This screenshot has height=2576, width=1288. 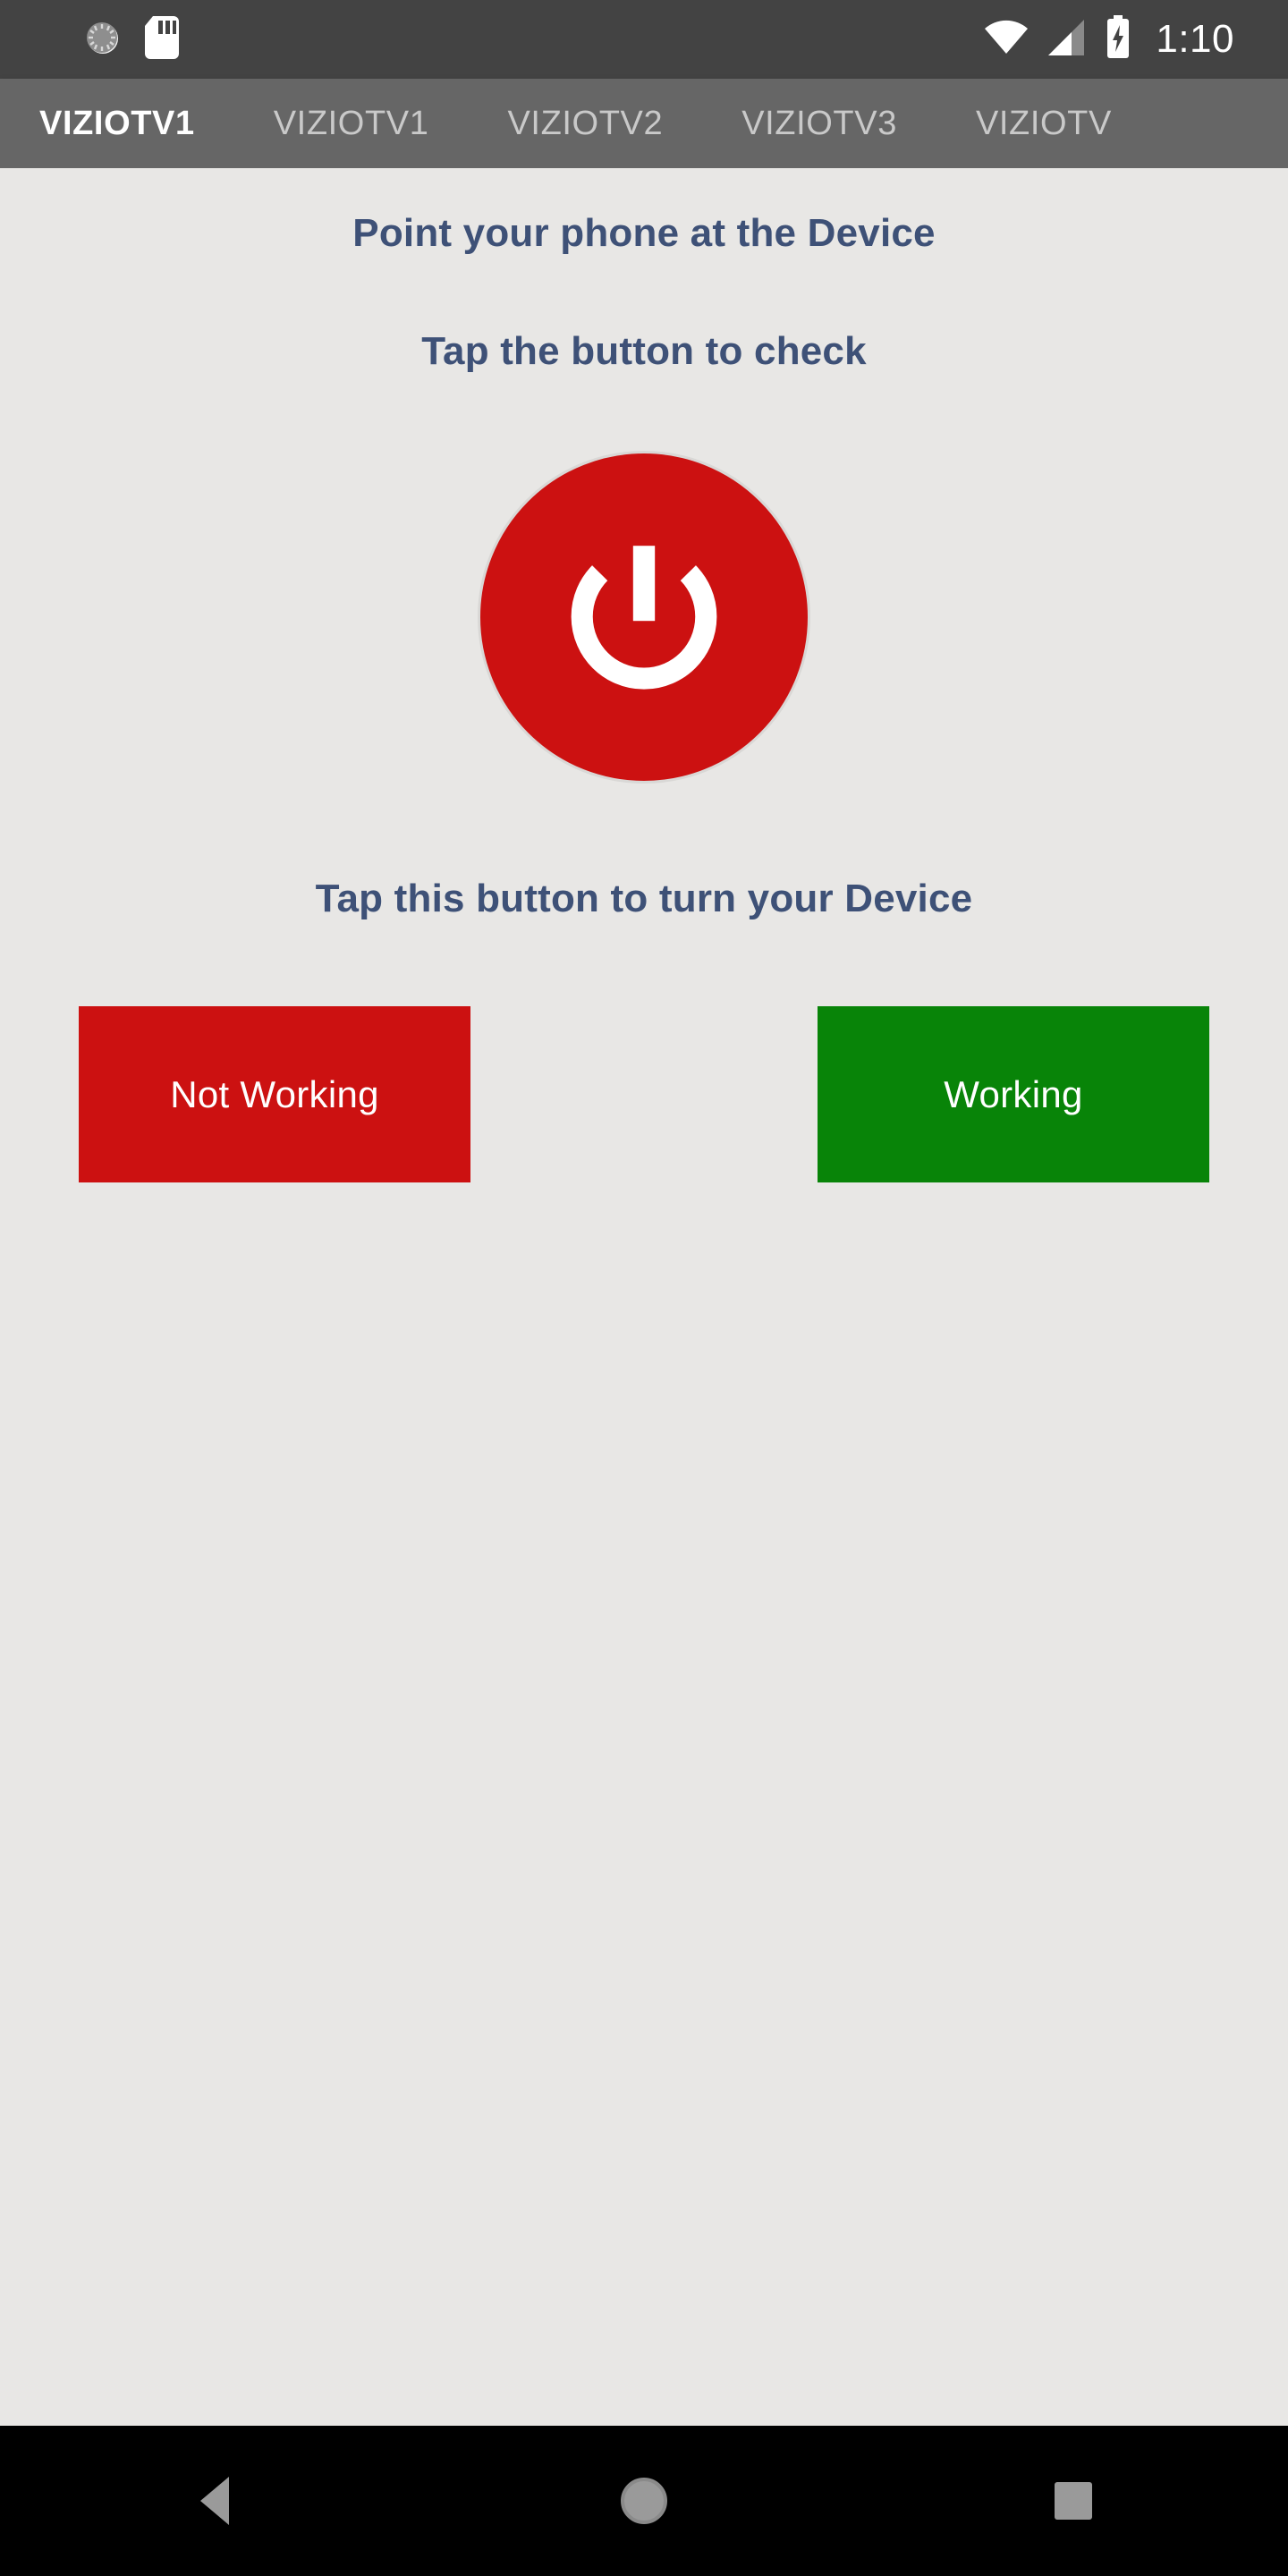 I want to click on nav-back-button, so click(x=214, y=2501).